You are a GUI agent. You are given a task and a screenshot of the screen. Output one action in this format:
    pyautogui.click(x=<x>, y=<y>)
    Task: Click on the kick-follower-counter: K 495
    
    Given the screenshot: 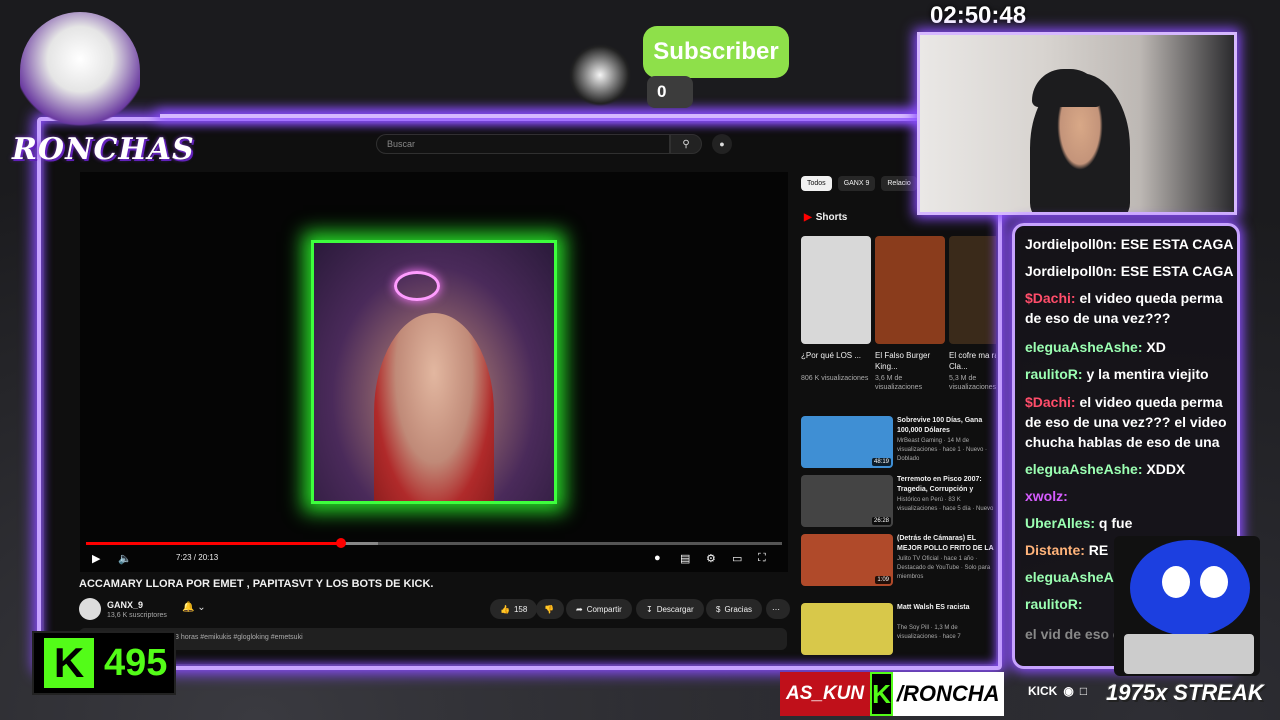 What is the action you would take?
    pyautogui.click(x=104, y=663)
    